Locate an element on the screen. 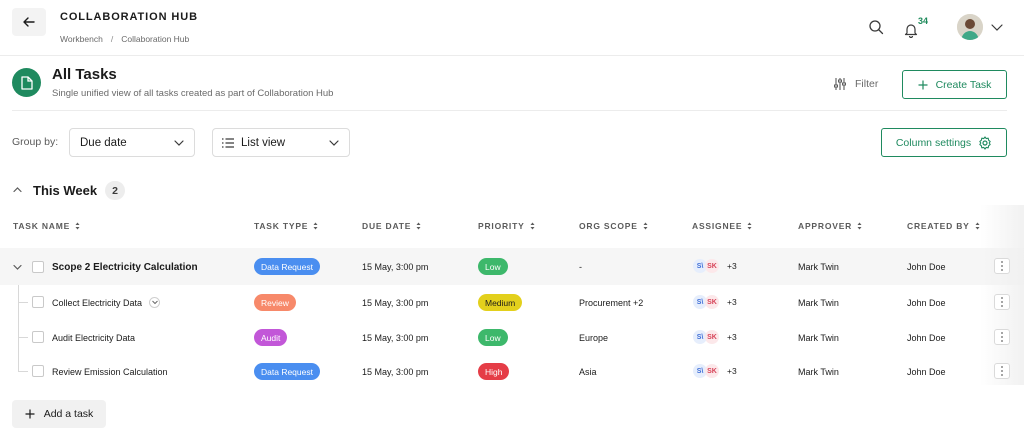 The height and width of the screenshot is (447, 1024). add-task-button: Add a task is located at coordinates (59, 414).